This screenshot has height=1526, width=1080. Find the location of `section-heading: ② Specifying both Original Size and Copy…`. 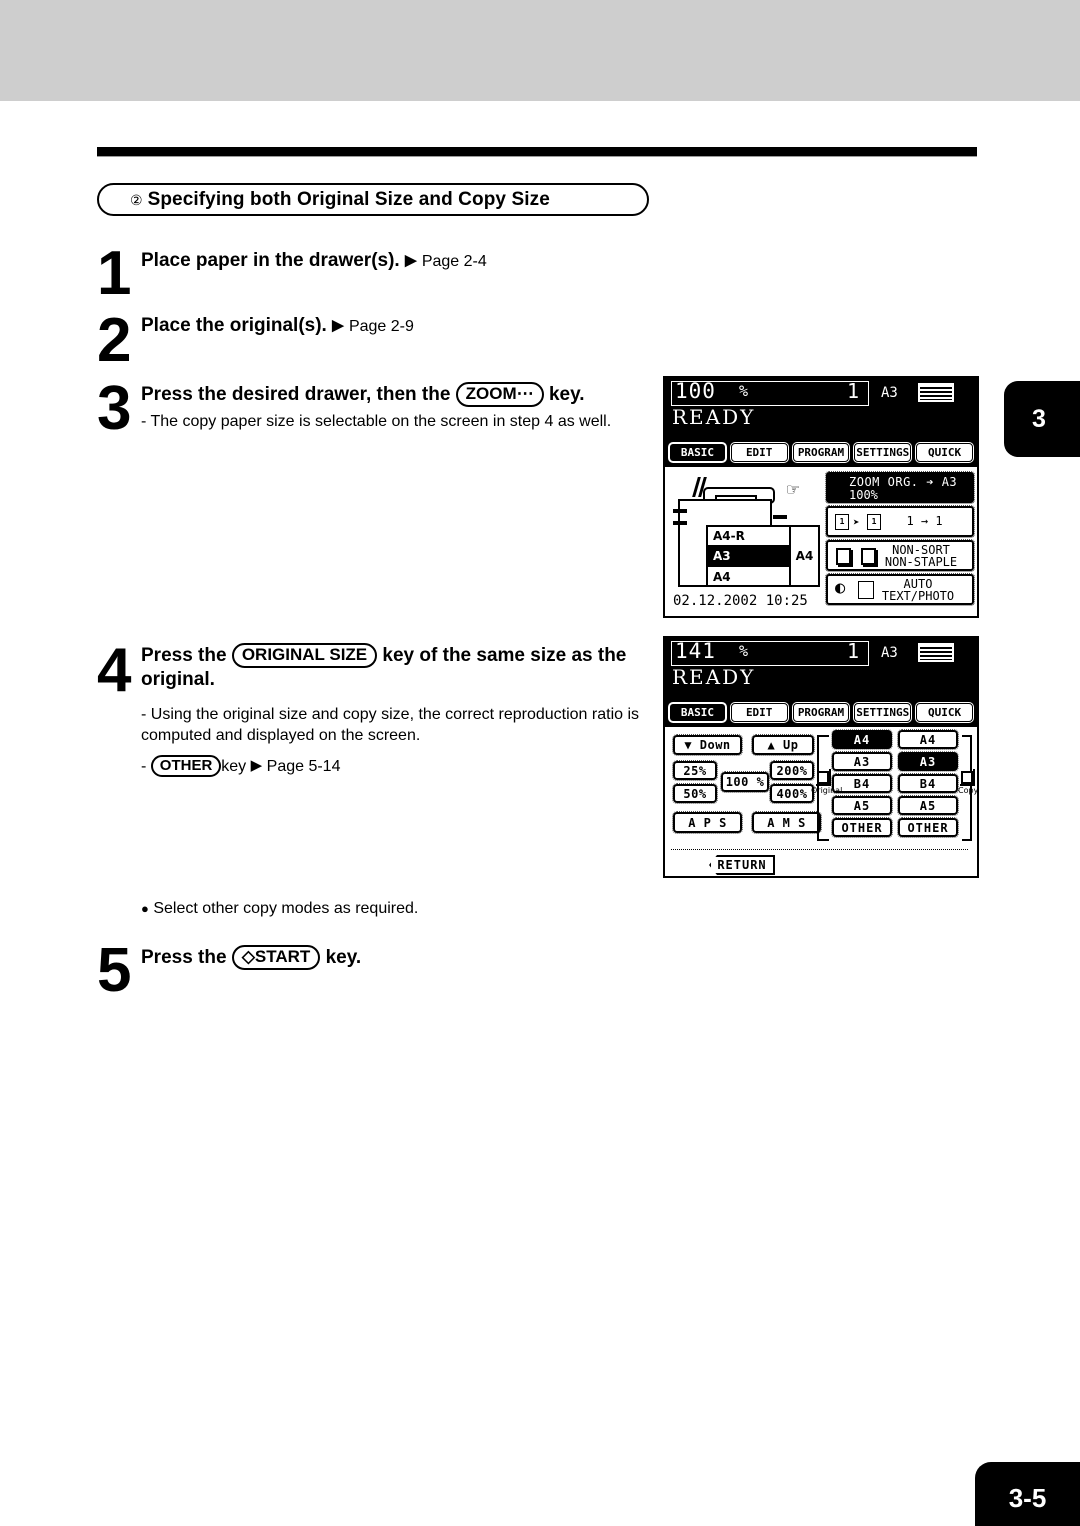

section-heading: ② Specifying both Original Size and Copy… is located at coordinates (373, 199).